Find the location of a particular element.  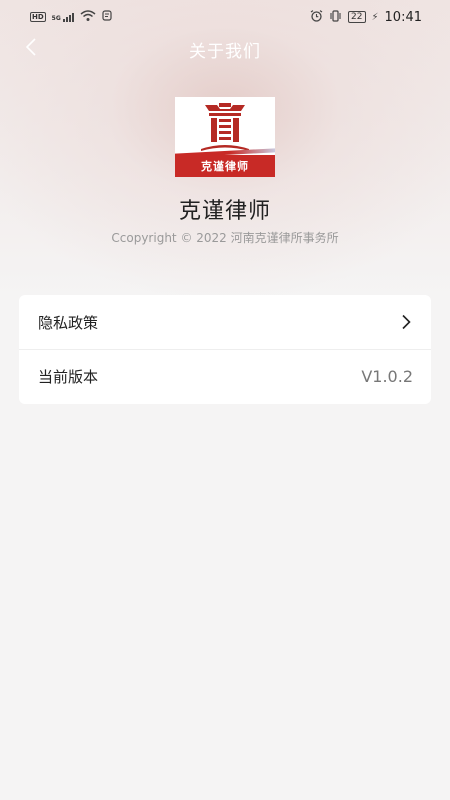

alarm-icon is located at coordinates (316, 17).